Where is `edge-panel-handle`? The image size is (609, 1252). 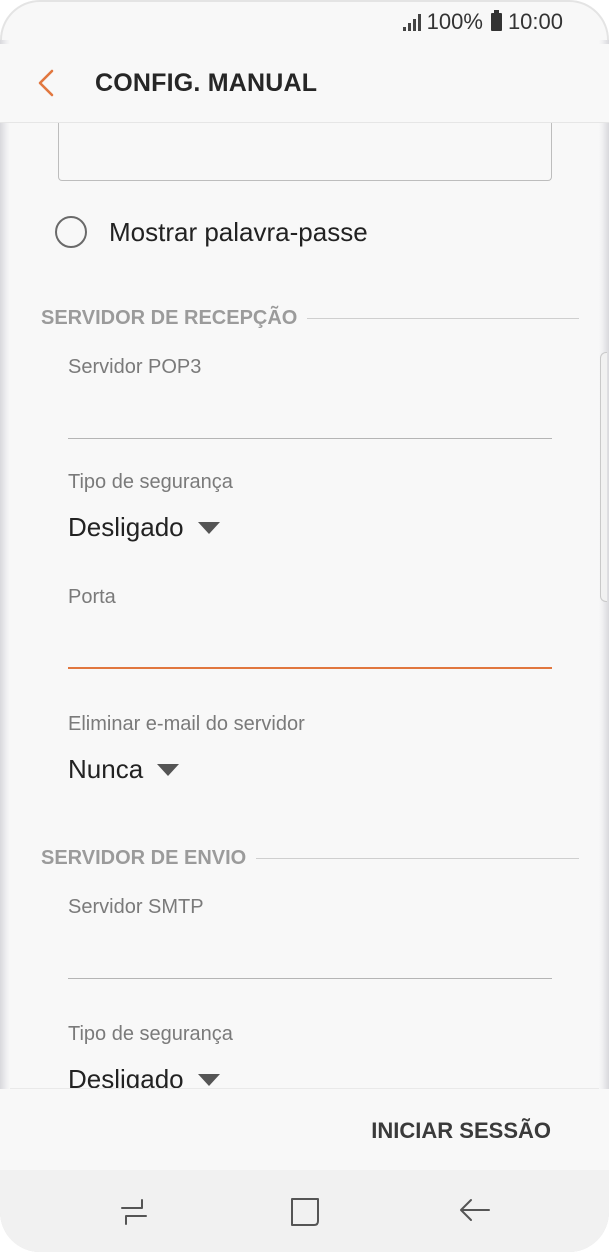
edge-panel-handle is located at coordinates (603, 477).